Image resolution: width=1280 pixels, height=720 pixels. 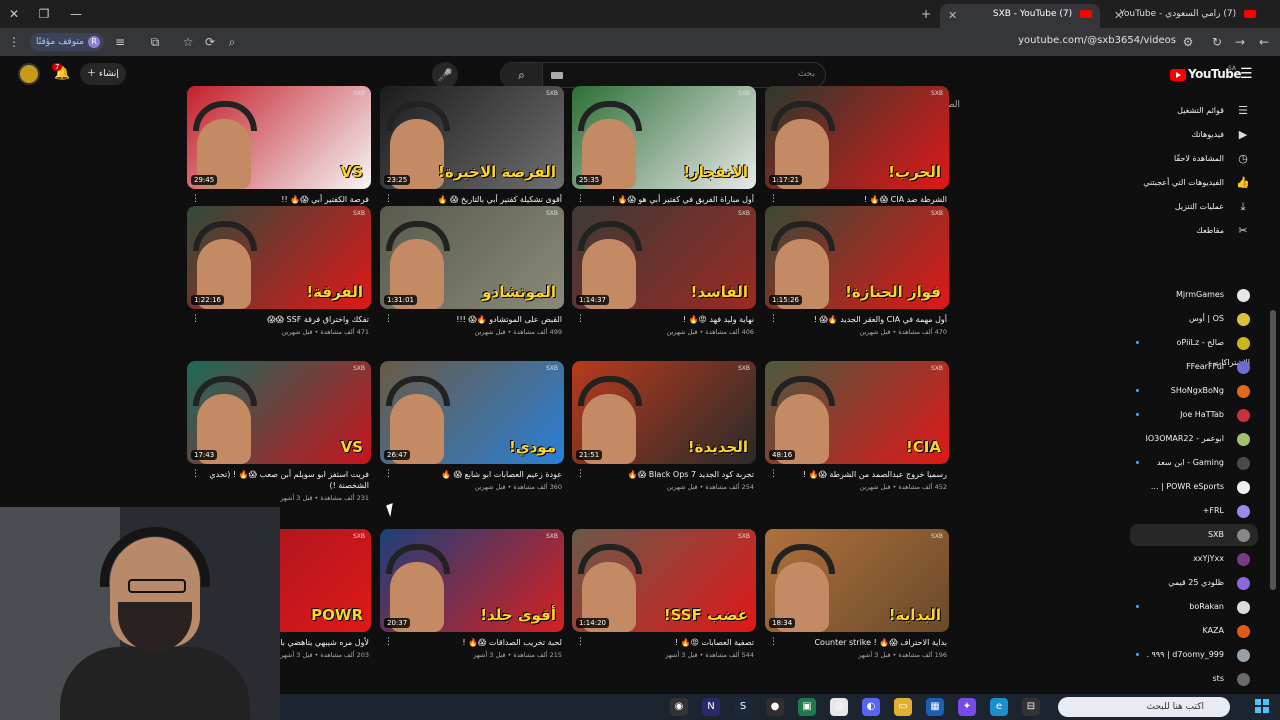 What do you see at coordinates (522, 75) in the screenshot?
I see `search-icon: ⌕` at bounding box center [522, 75].